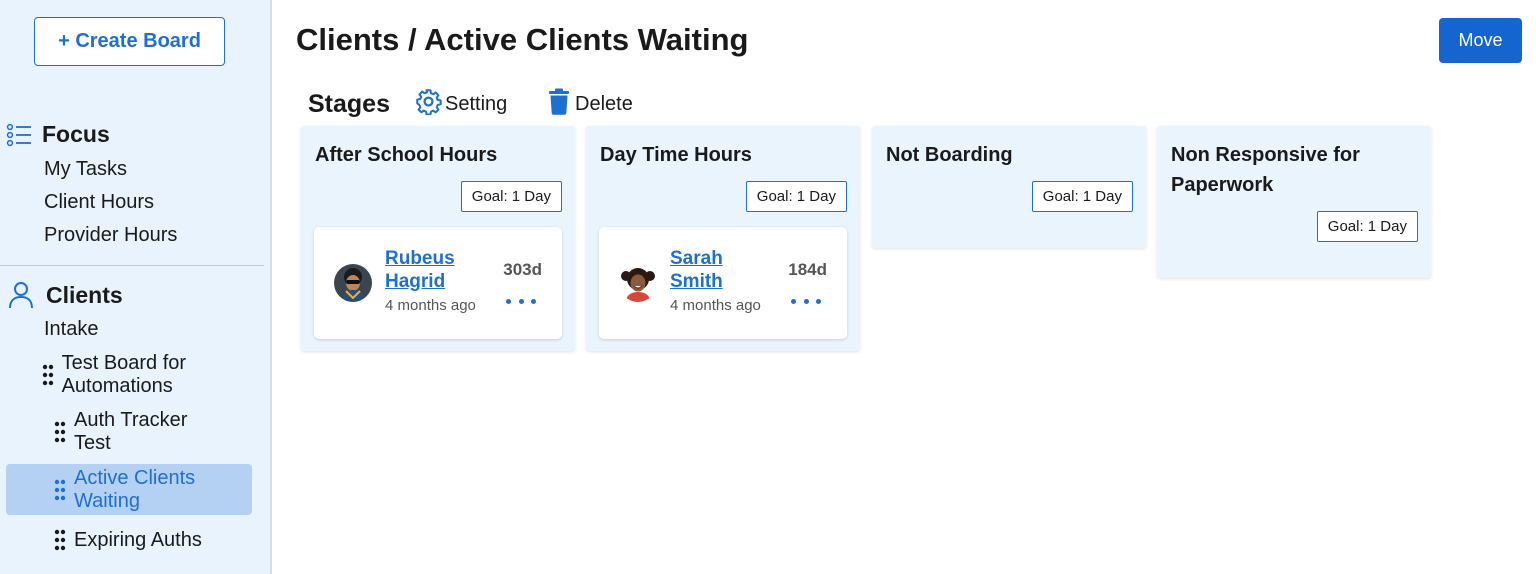 This screenshot has height=574, width=1536. Describe the element at coordinates (1480, 40) in the screenshot. I see `move-button: Move` at that location.